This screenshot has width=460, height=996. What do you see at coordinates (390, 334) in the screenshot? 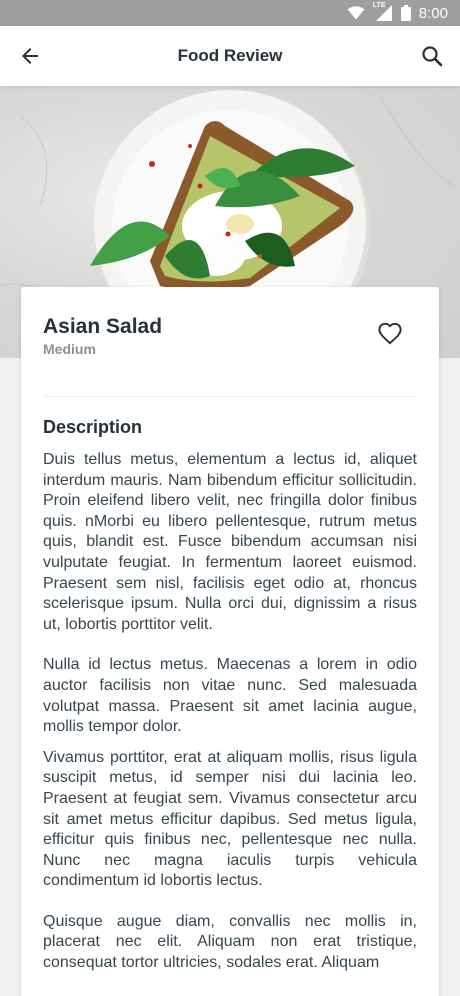
I see `heart-outline-icon` at bounding box center [390, 334].